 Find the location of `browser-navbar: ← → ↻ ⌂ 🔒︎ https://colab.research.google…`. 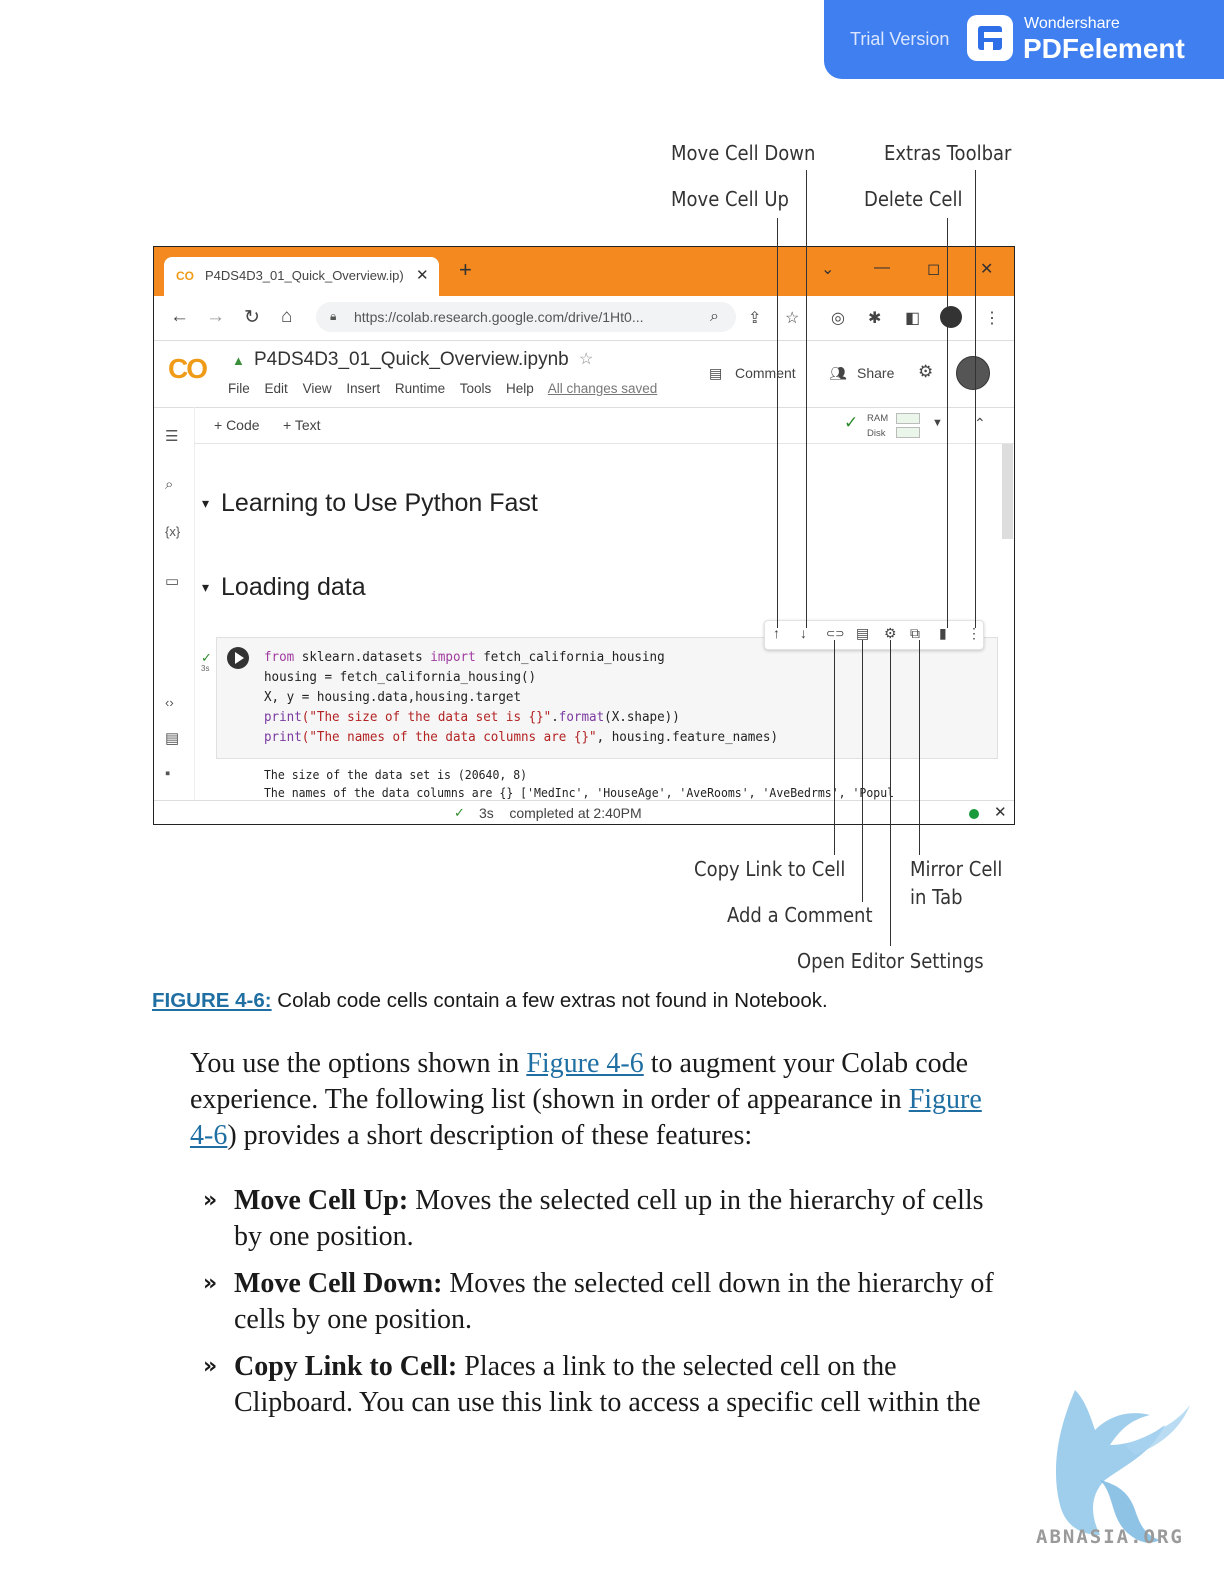

browser-navbar: ← → ↻ ⌂ 🔒︎ https://colab.research.google… is located at coordinates (584, 318).